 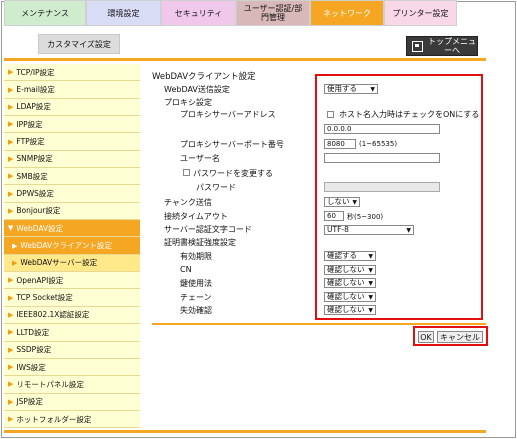 I want to click on tab-printer-settings: プリンター設定, so click(x=420, y=13).